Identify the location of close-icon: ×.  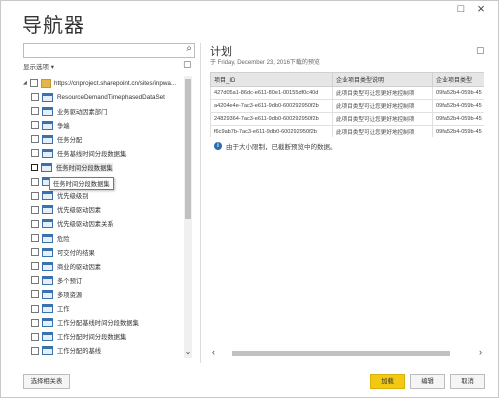
(481, 8).